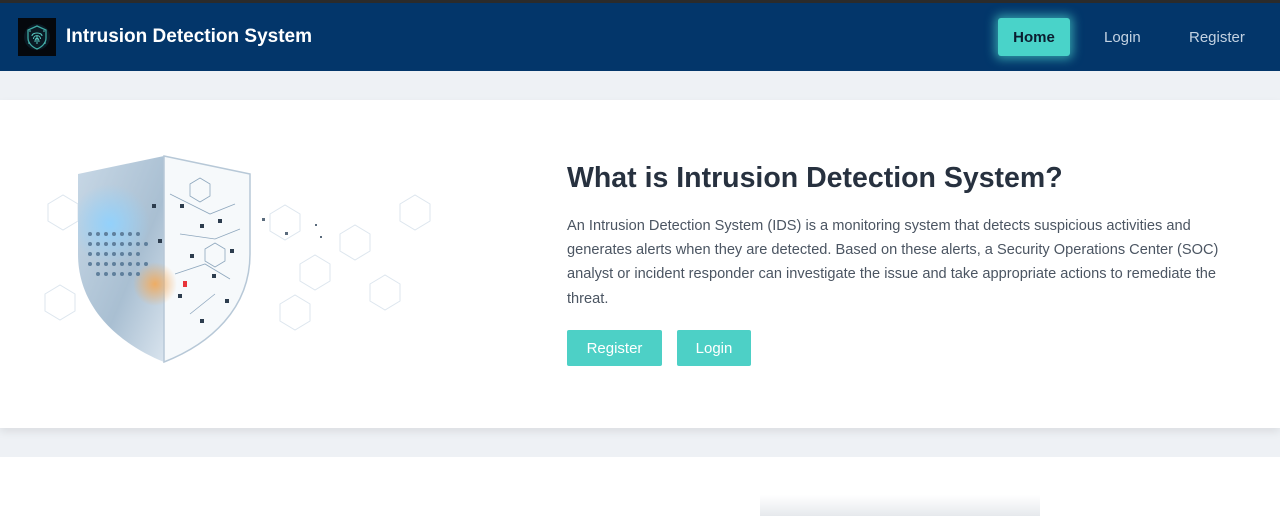  Describe the element at coordinates (37, 37) in the screenshot. I see `fingerprint-shield-icon` at that location.